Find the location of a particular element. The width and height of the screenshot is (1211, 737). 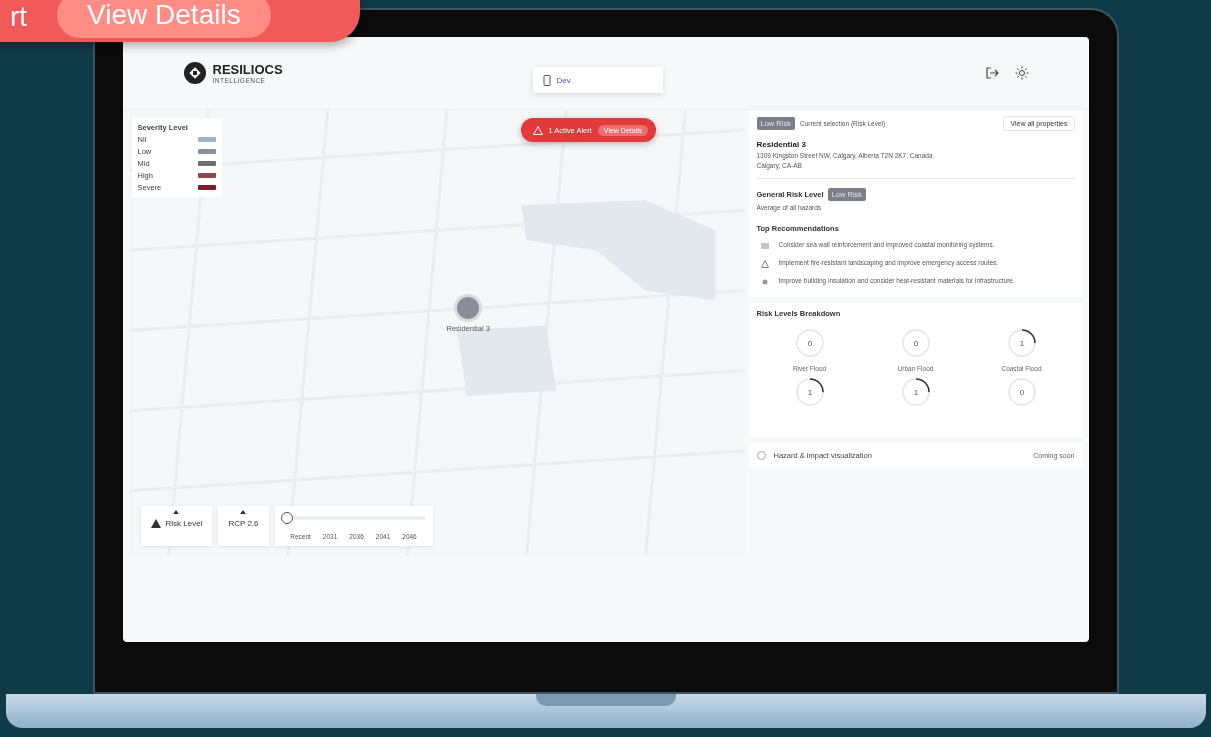

logout-icon is located at coordinates (991, 73).